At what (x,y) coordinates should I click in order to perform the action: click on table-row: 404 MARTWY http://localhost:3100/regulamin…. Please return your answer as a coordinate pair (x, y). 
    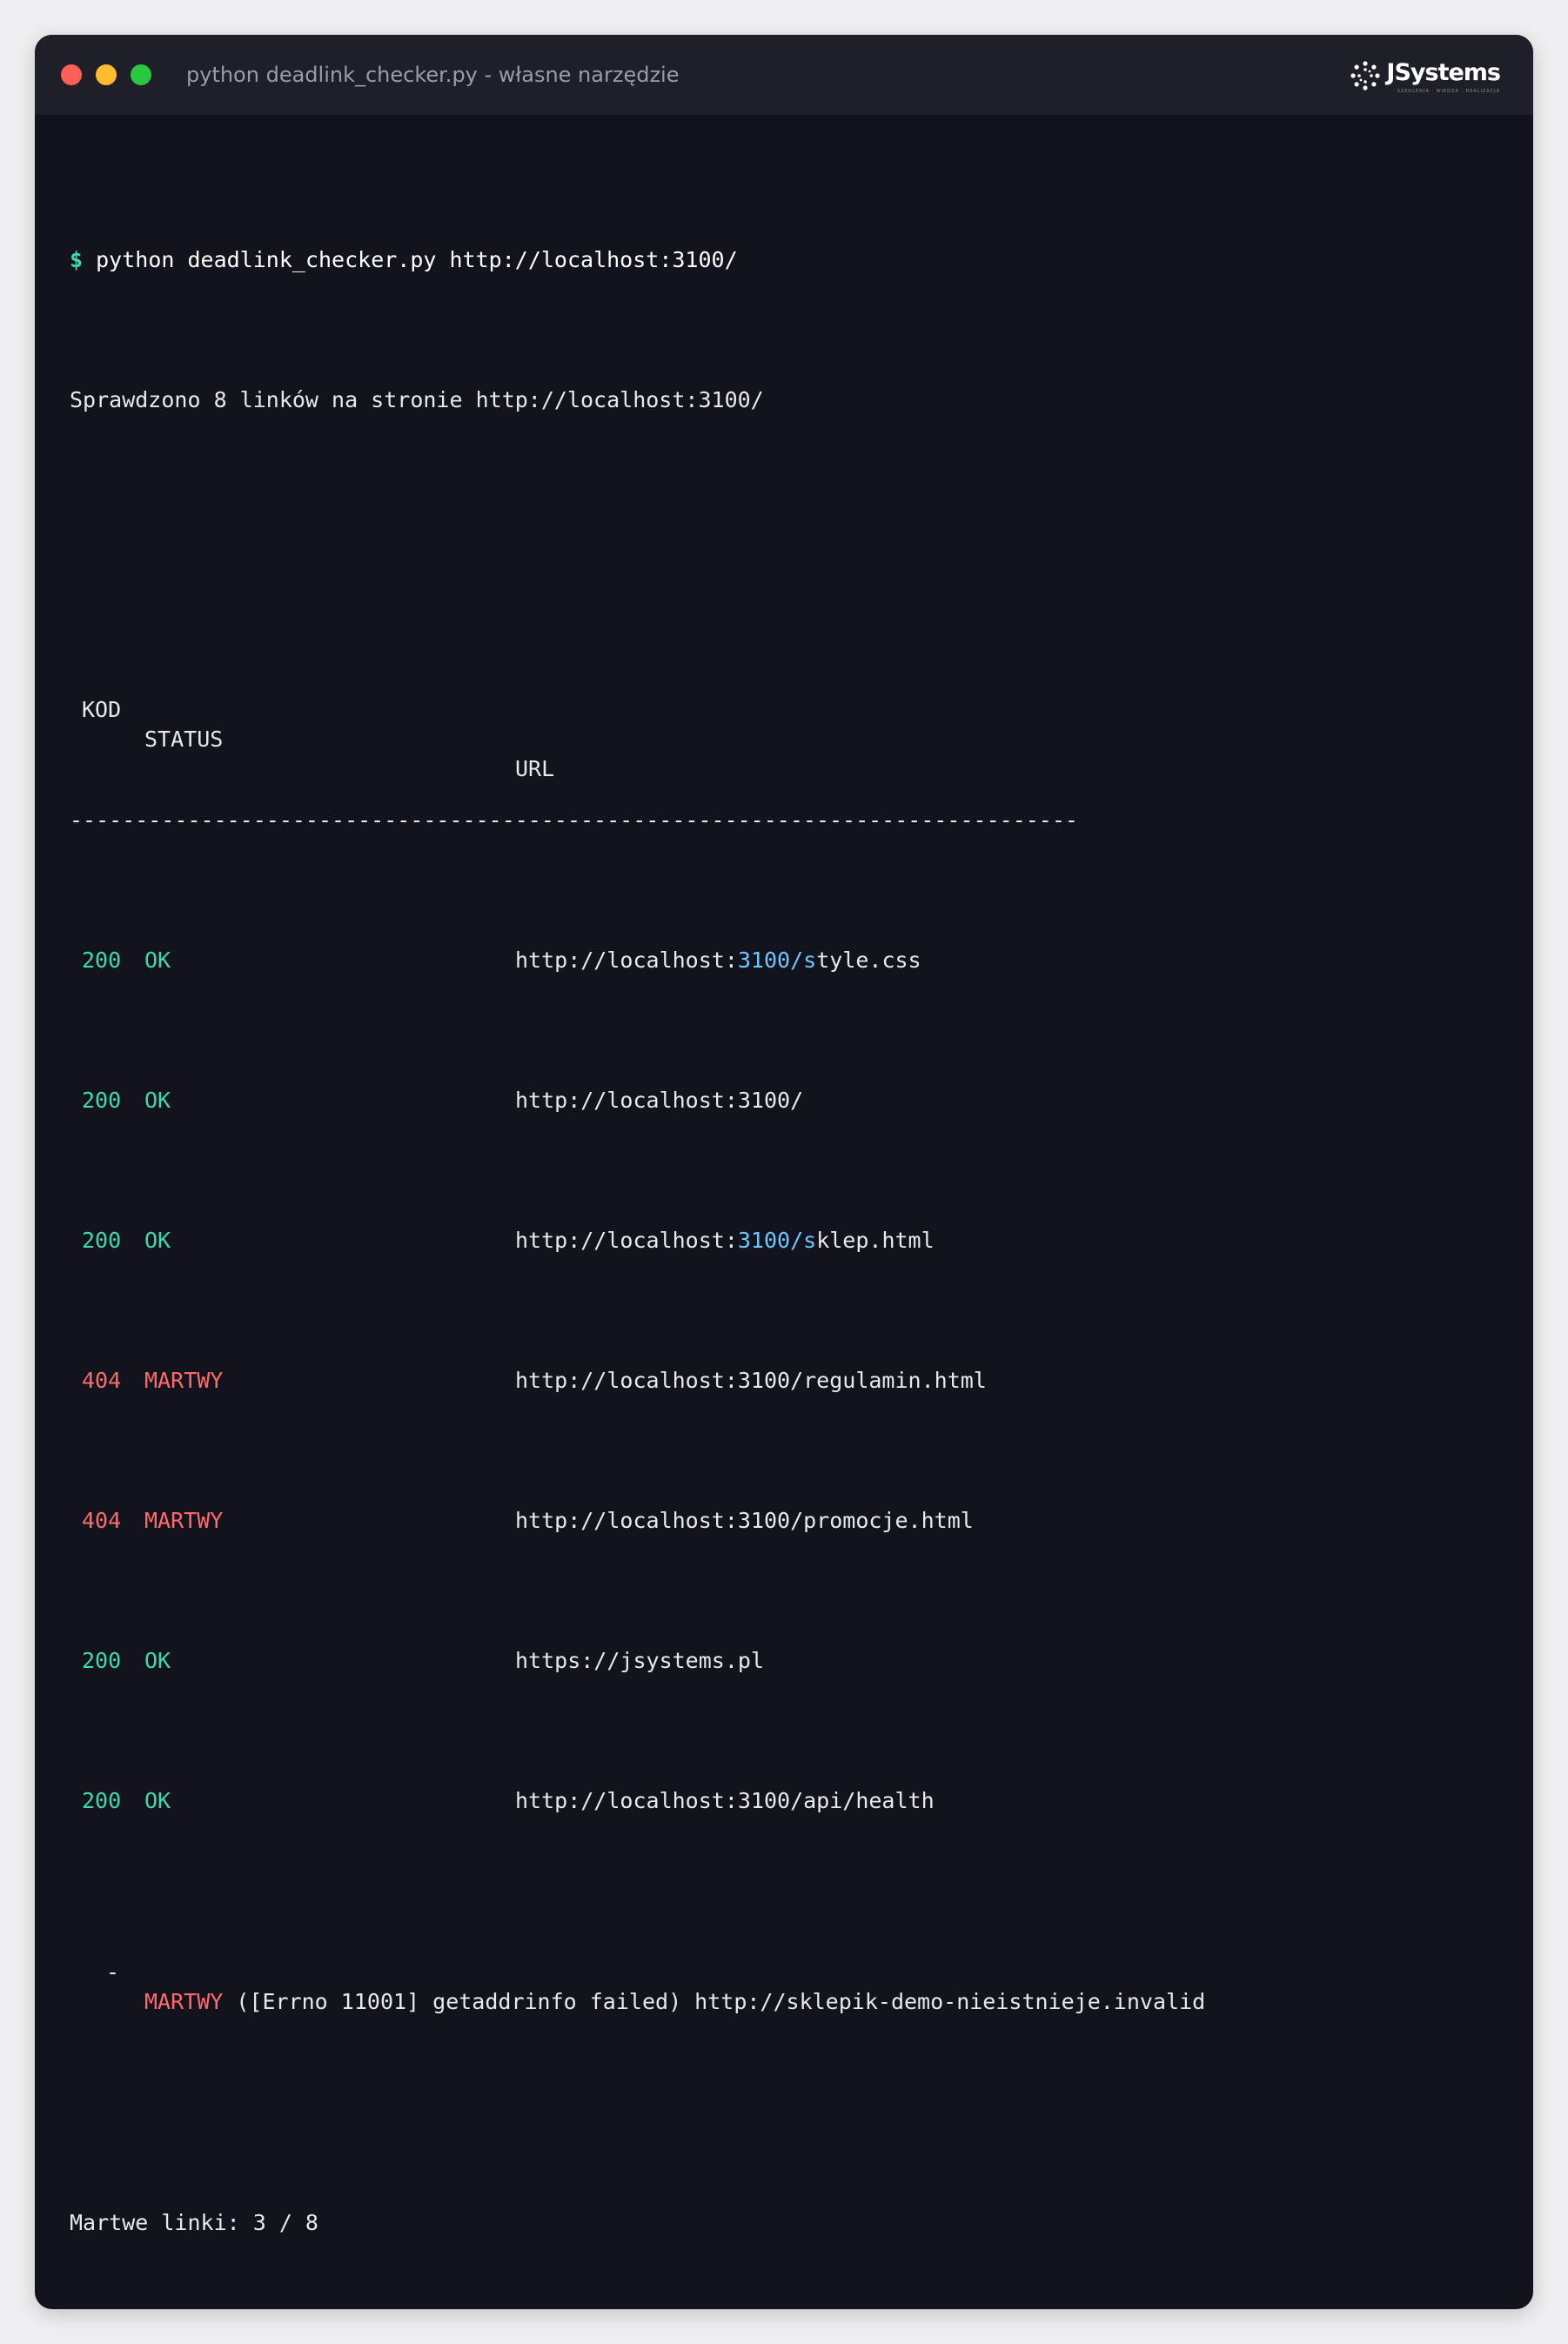
    Looking at the image, I should click on (679, 1381).